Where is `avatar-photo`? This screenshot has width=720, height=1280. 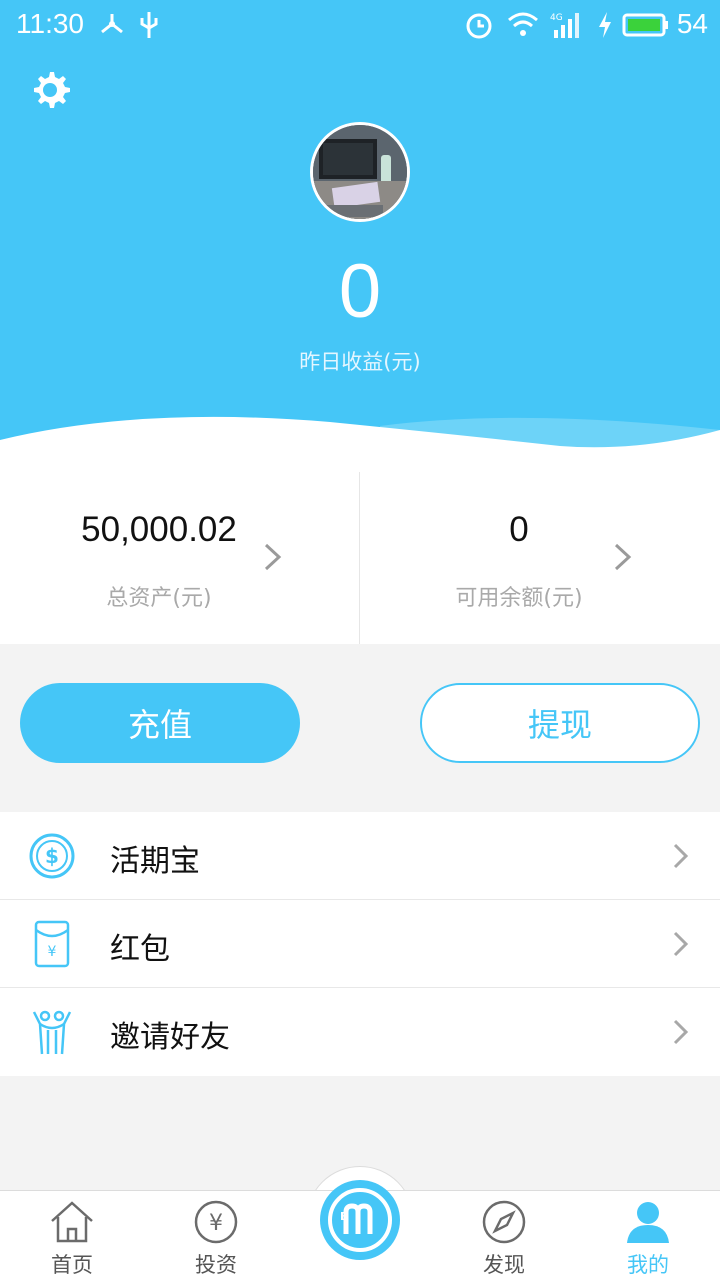 avatar-photo is located at coordinates (360, 172).